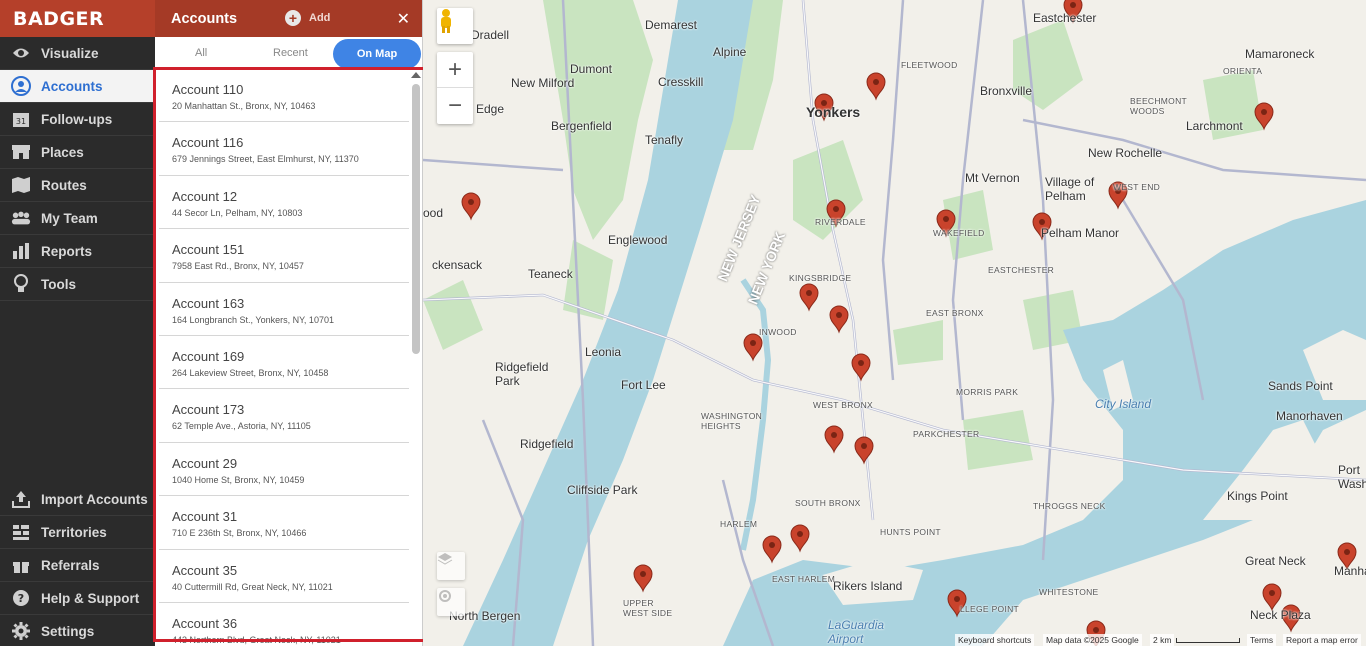 The width and height of the screenshot is (1366, 646). Describe the element at coordinates (21, 121) in the screenshot. I see `svg-text: 31` at that location.